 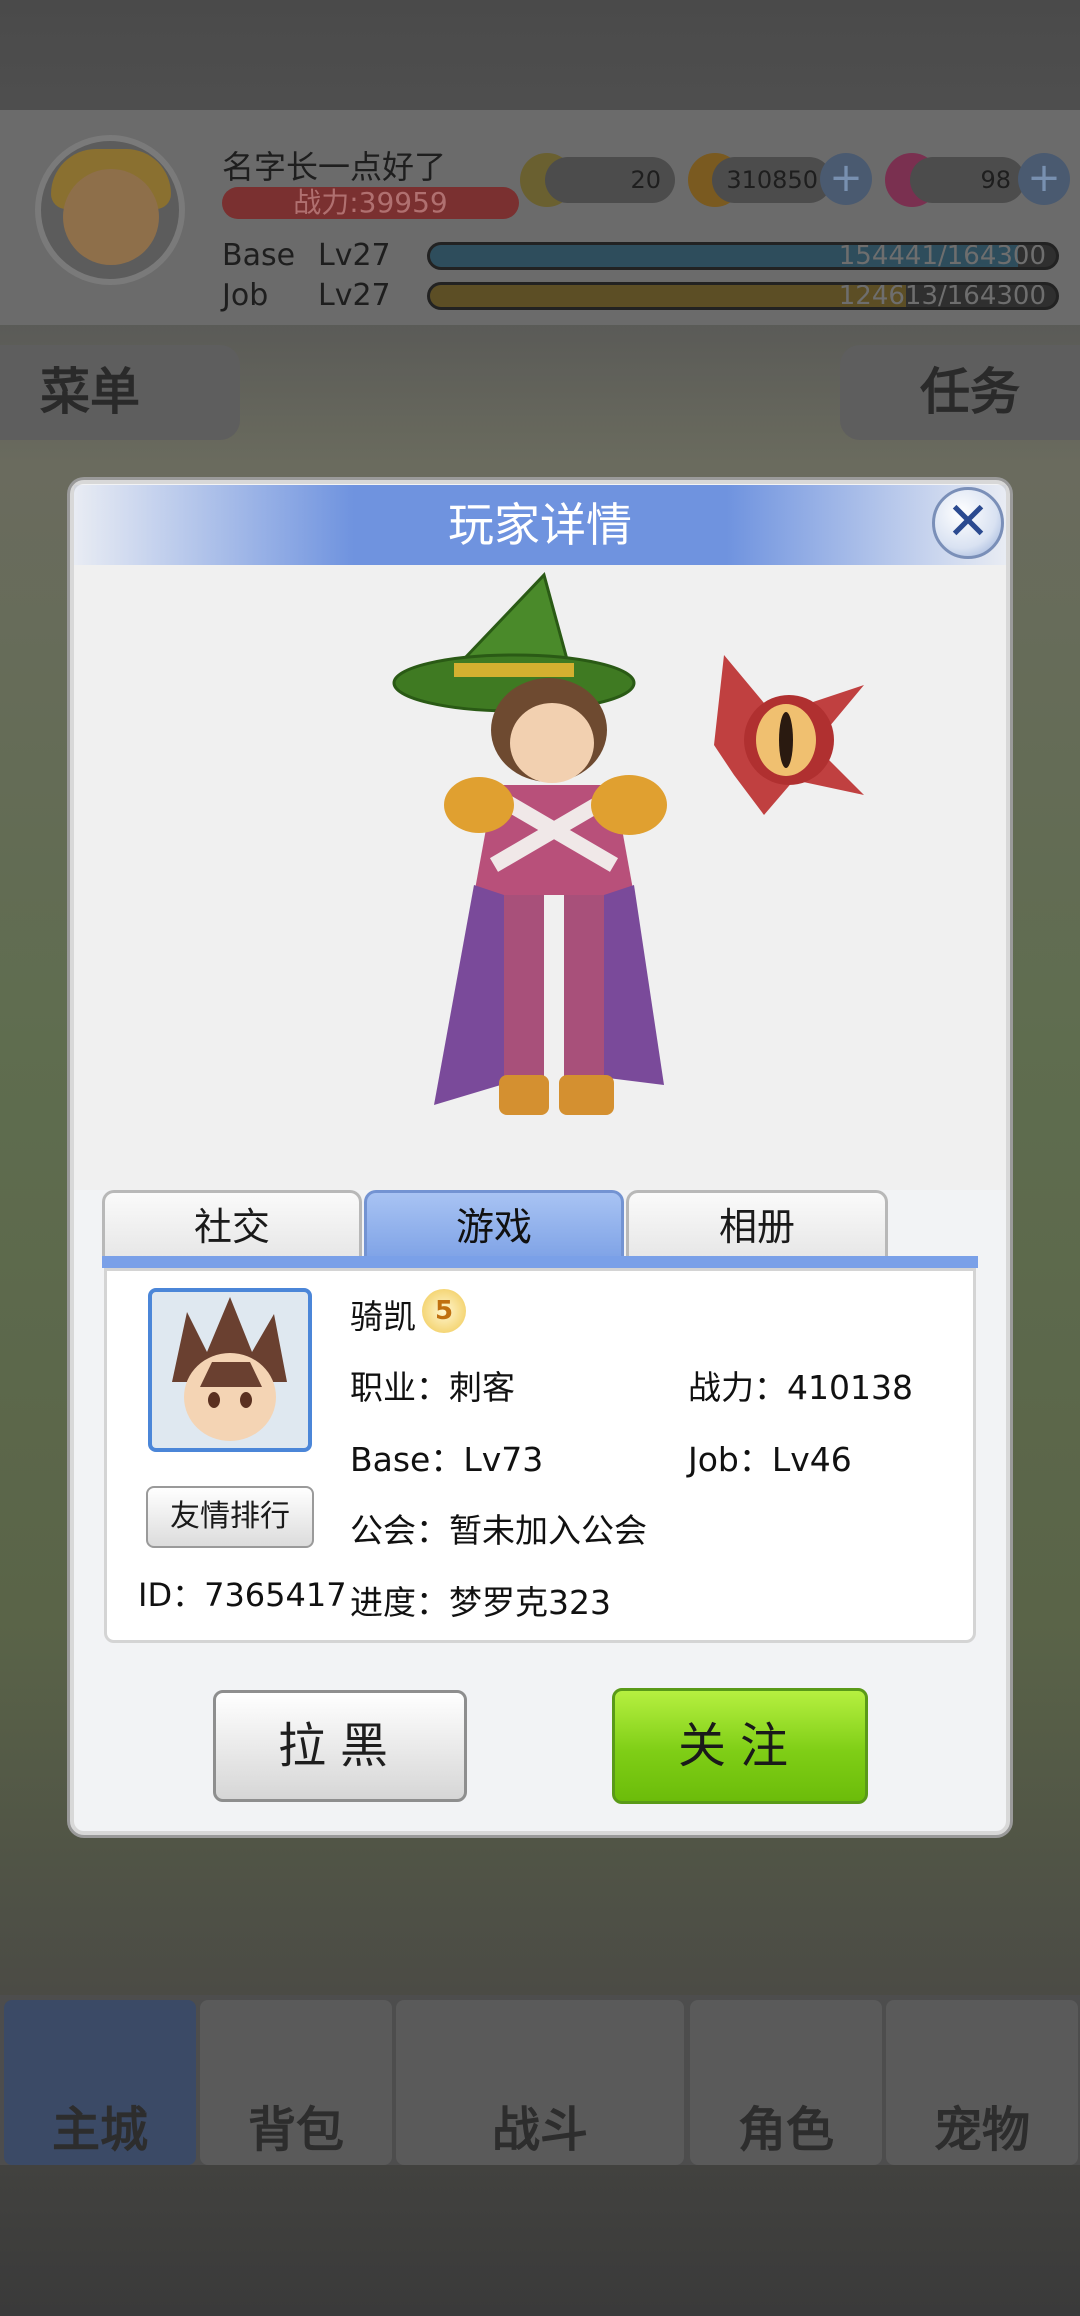 What do you see at coordinates (584, 990) in the screenshot?
I see `right-leg` at bounding box center [584, 990].